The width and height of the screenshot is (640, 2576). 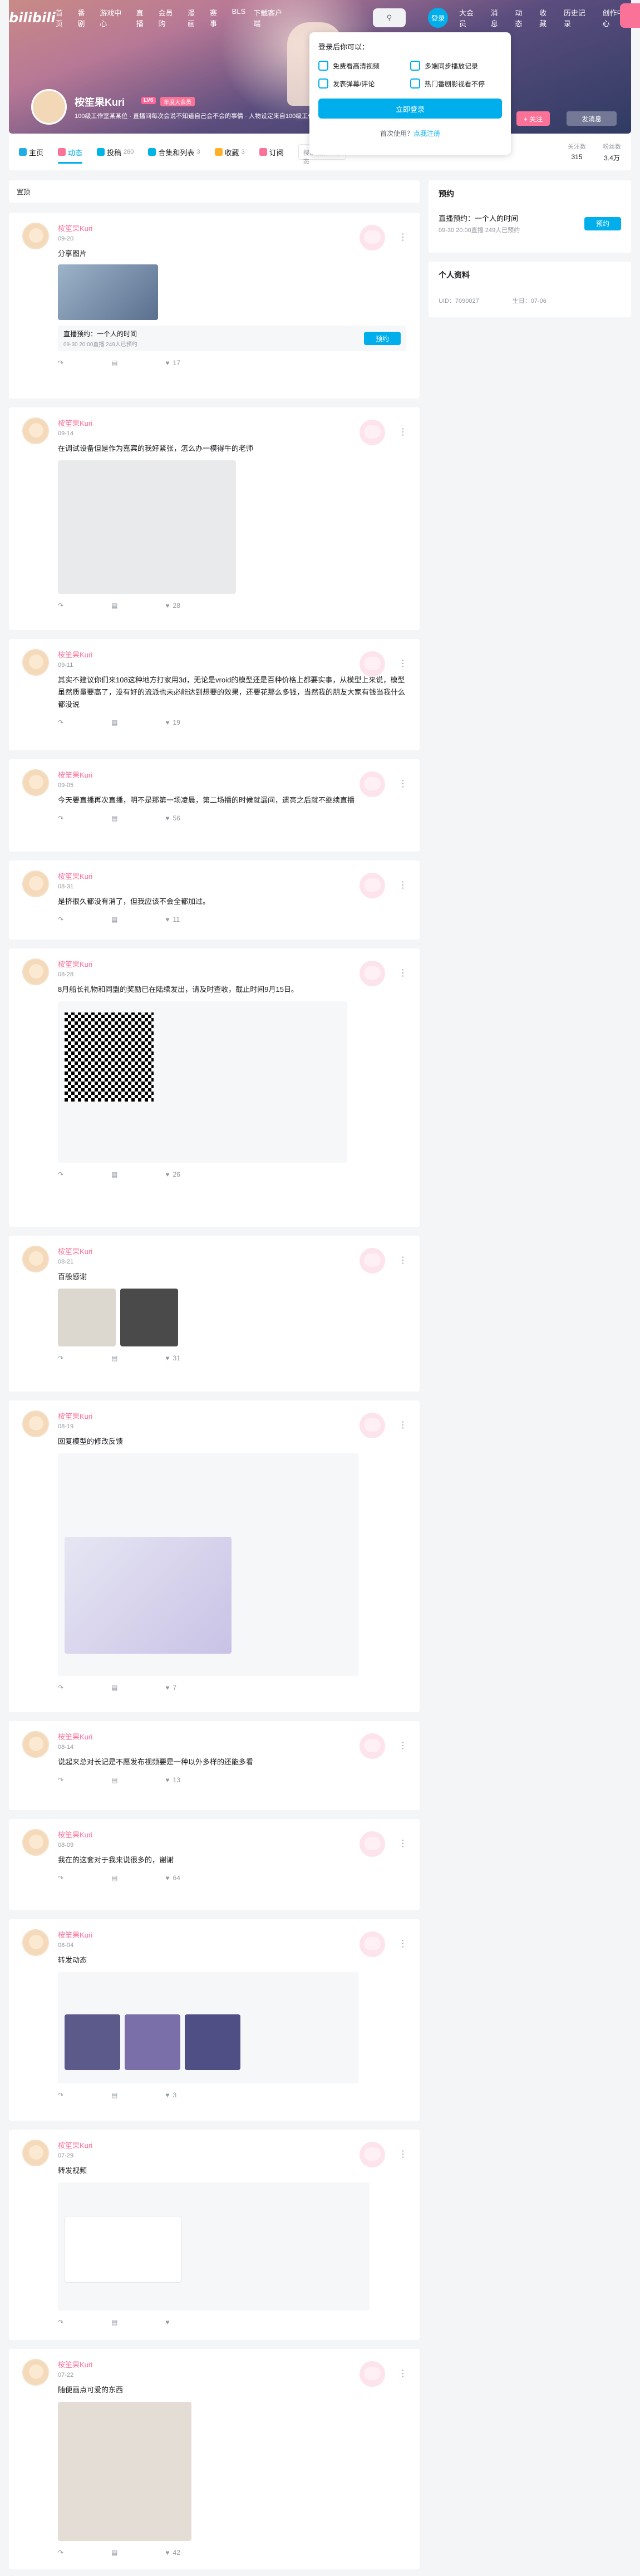 What do you see at coordinates (172, 1878) in the screenshot?
I see `like-button: ♥ 64` at bounding box center [172, 1878].